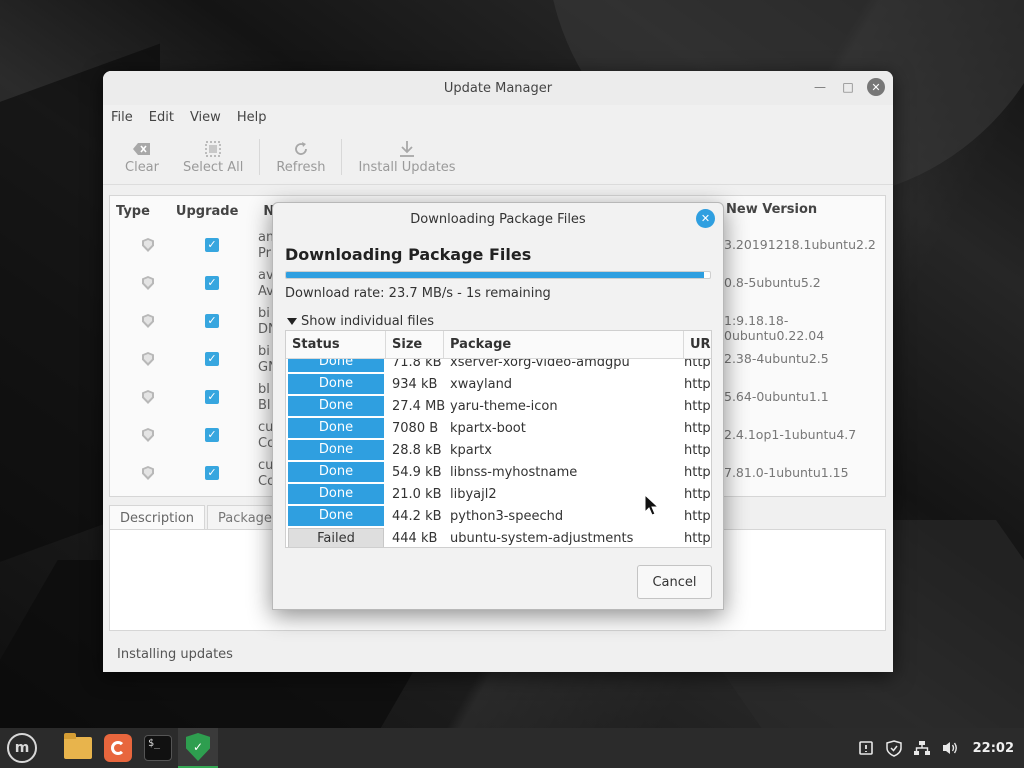  I want to click on col-new-version: New Version, so click(771, 209).